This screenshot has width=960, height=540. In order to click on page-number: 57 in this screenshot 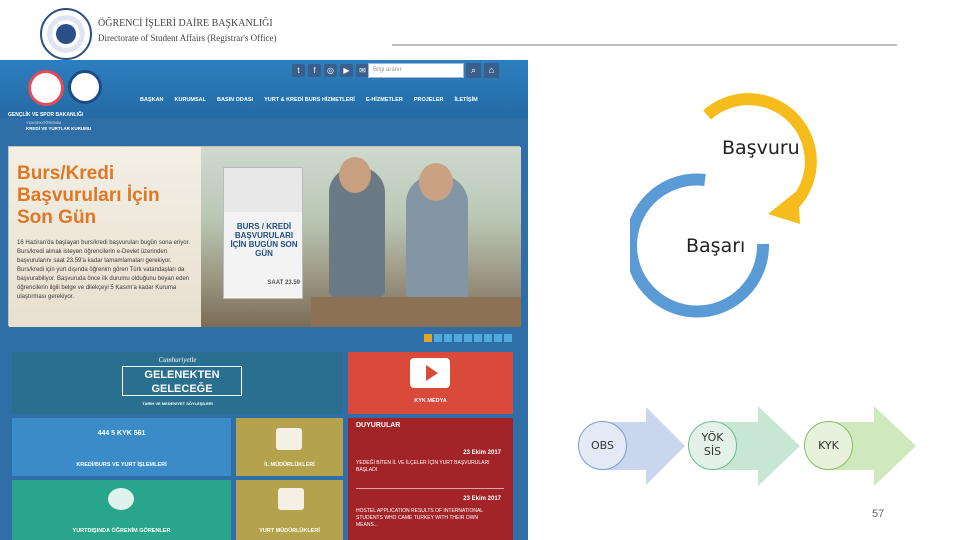, I will do `click(878, 514)`.